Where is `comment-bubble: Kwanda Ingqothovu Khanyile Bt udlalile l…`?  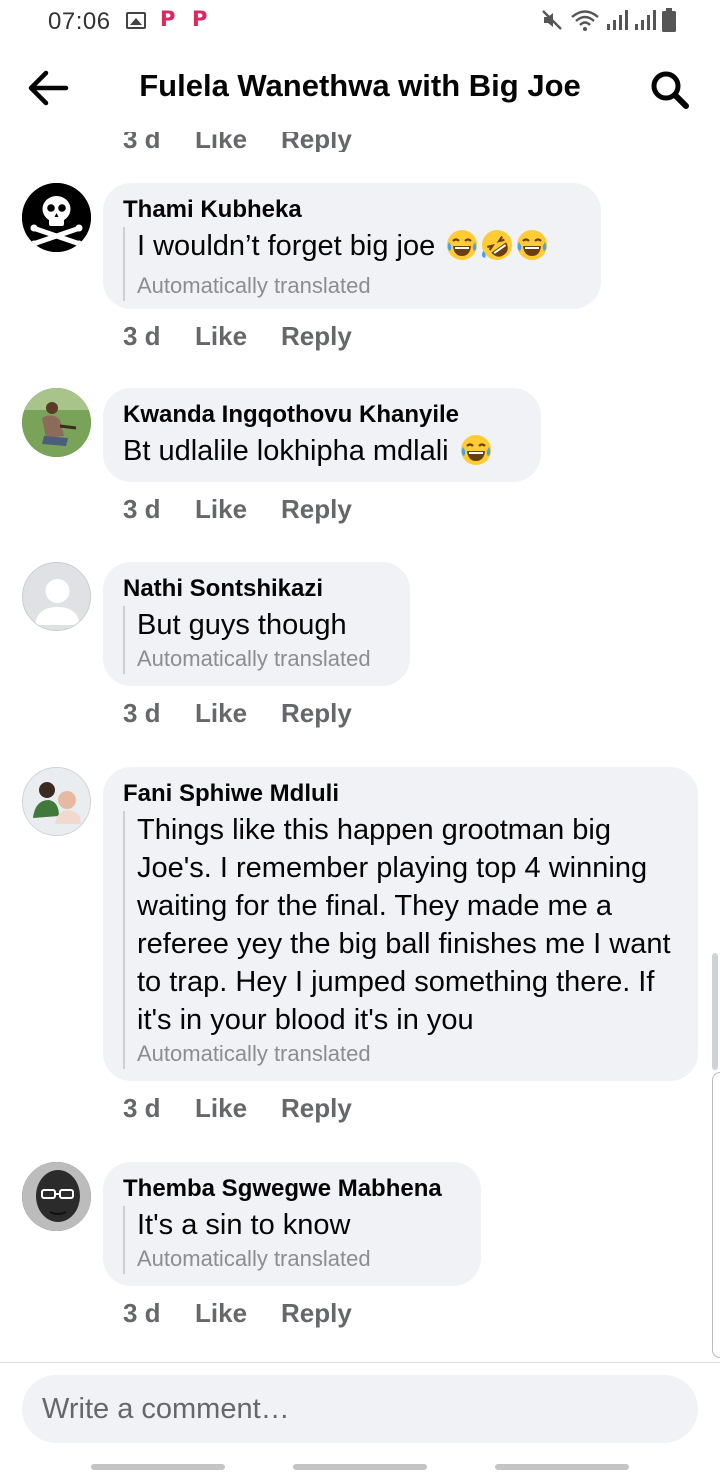 comment-bubble: Kwanda Ingqothovu Khanyile Bt udlalile l… is located at coordinates (322, 435).